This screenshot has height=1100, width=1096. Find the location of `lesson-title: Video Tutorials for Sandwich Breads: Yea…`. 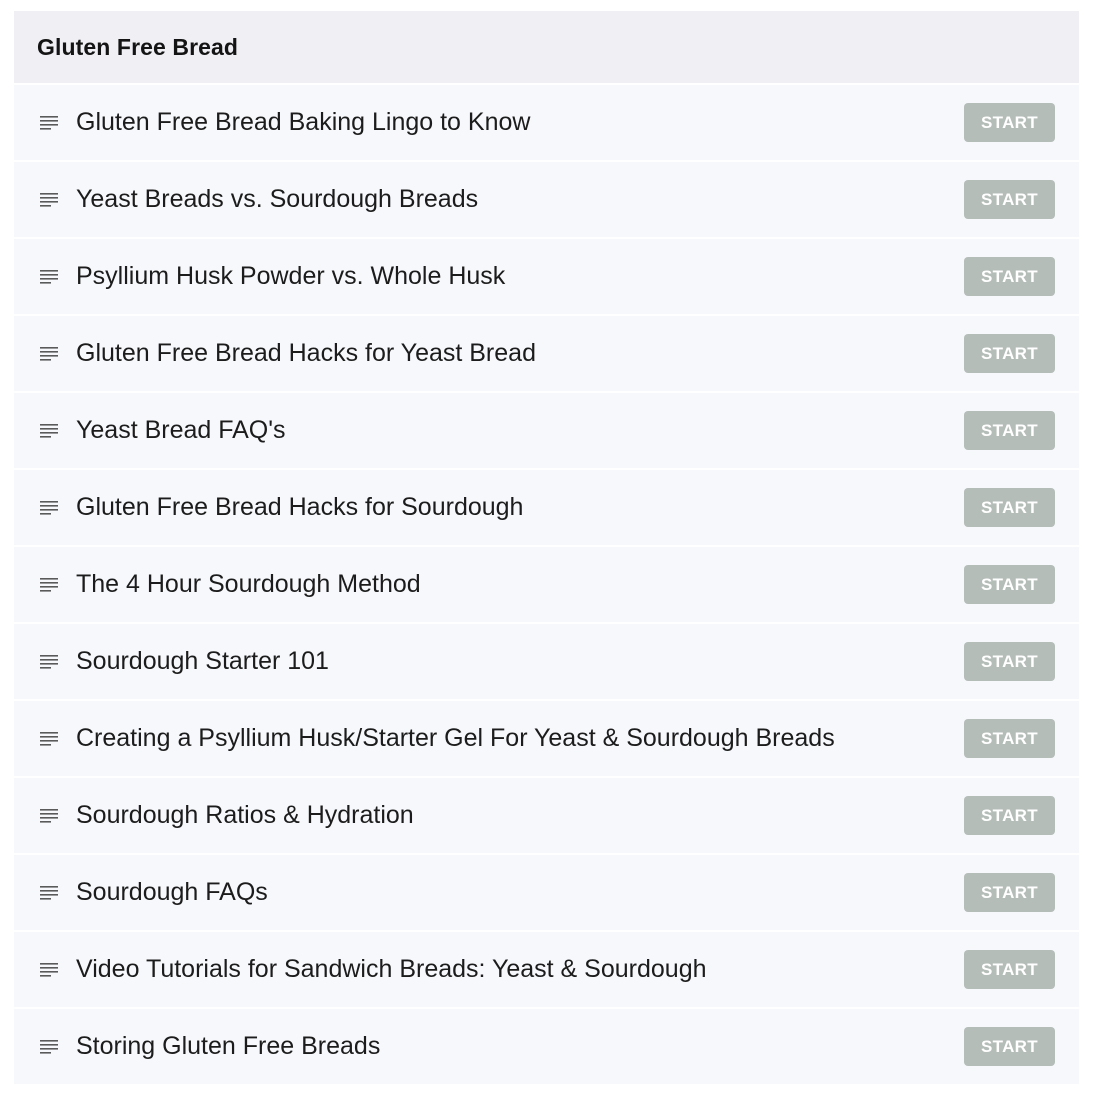

lesson-title: Video Tutorials for Sandwich Breads: Yea… is located at coordinates (391, 969).